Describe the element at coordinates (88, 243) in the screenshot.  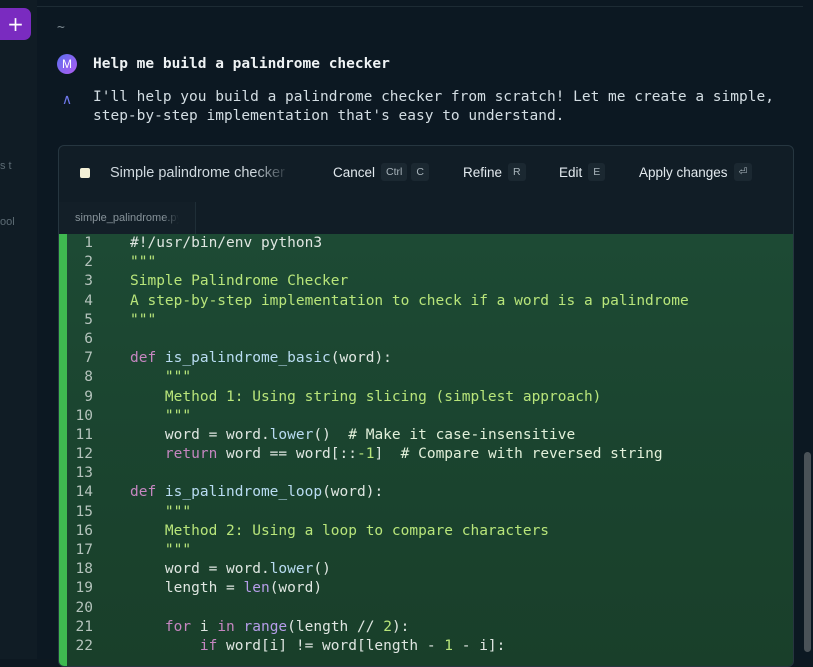
I see `line-number: 1` at that location.